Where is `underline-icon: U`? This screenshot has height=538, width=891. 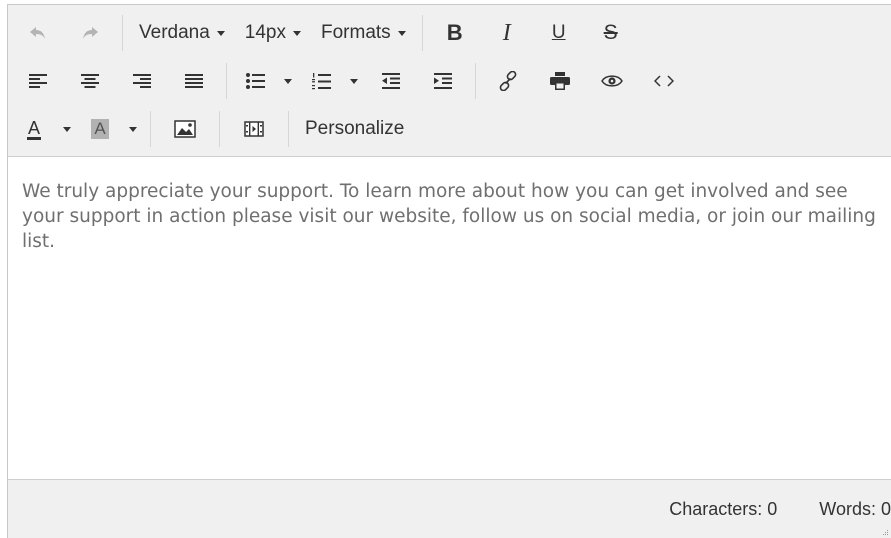 underline-icon: U is located at coordinates (558, 32).